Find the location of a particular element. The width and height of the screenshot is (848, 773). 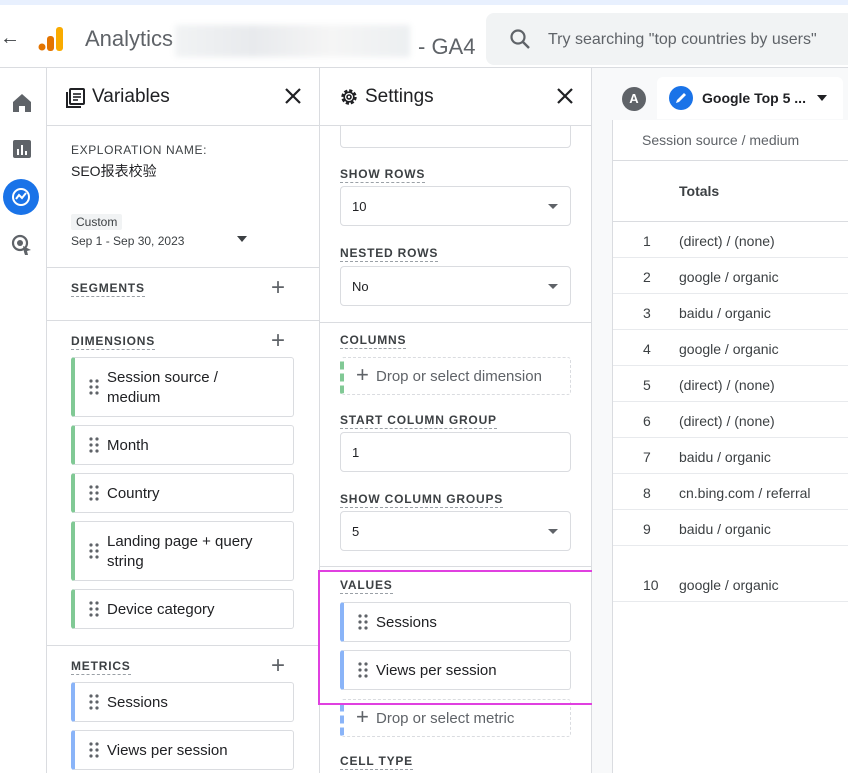

drop-metric-target: + Drop or select metric is located at coordinates (455, 718).